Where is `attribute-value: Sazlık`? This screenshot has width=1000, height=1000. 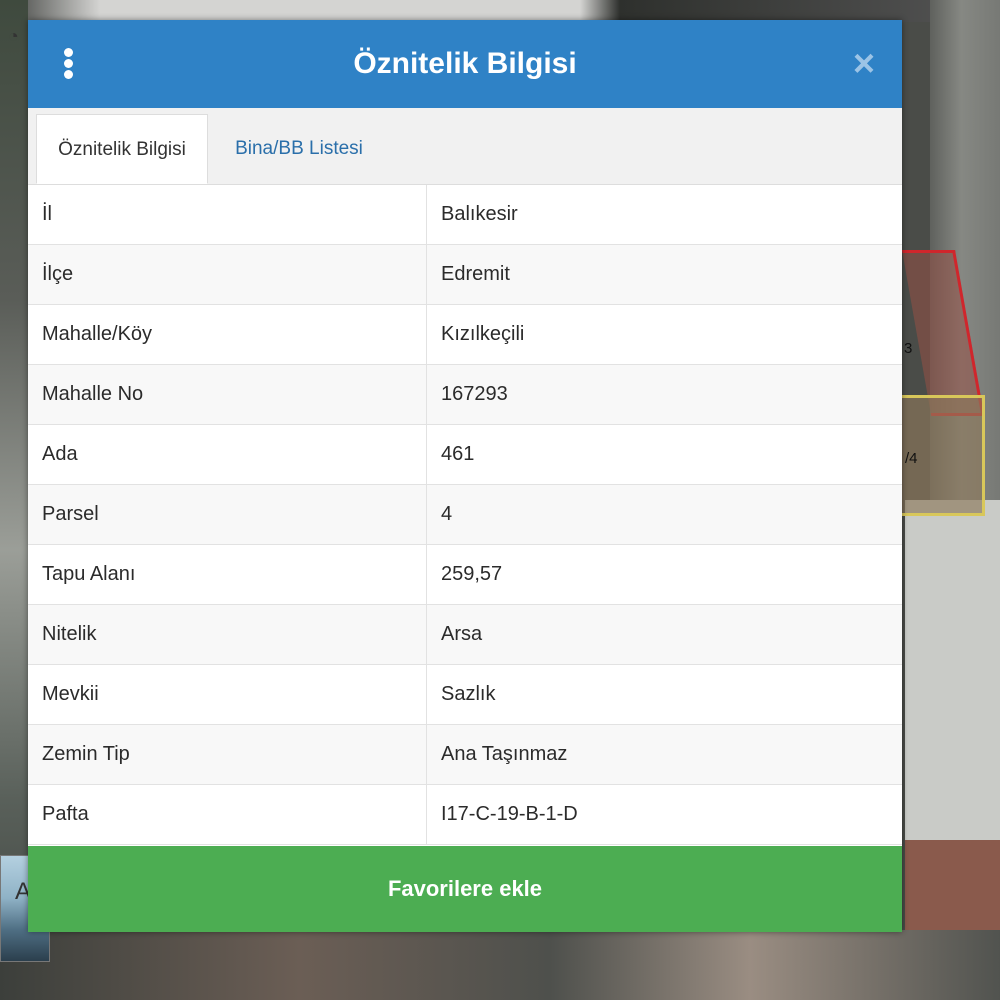 attribute-value: Sazlık is located at coordinates (468, 694).